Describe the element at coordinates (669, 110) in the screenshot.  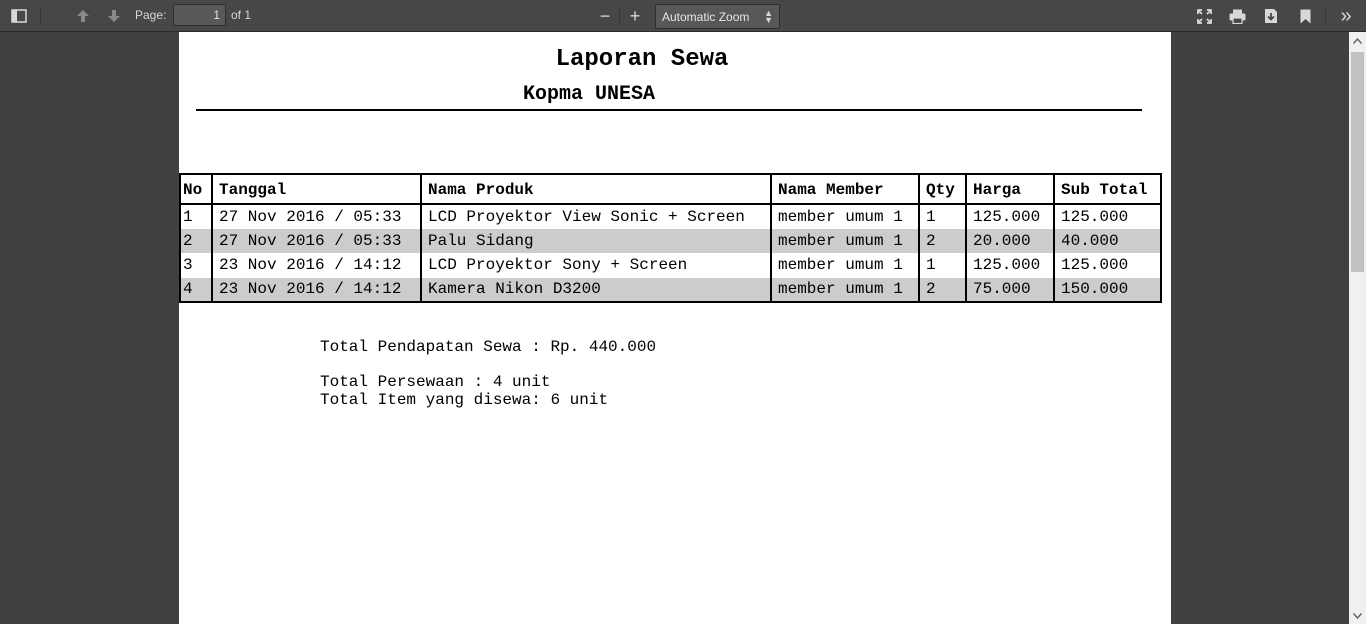
I see `title-divider` at that location.